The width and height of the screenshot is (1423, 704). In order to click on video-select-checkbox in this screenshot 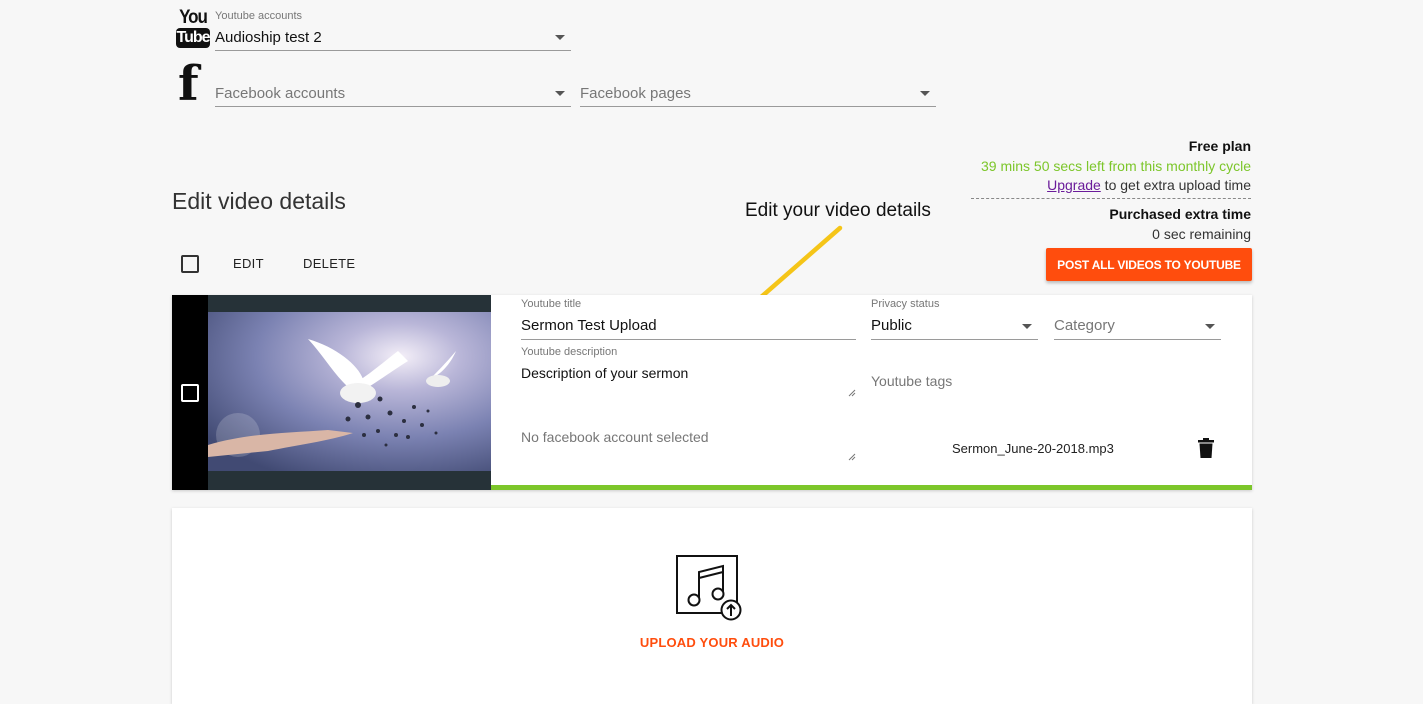, I will do `click(190, 393)`.